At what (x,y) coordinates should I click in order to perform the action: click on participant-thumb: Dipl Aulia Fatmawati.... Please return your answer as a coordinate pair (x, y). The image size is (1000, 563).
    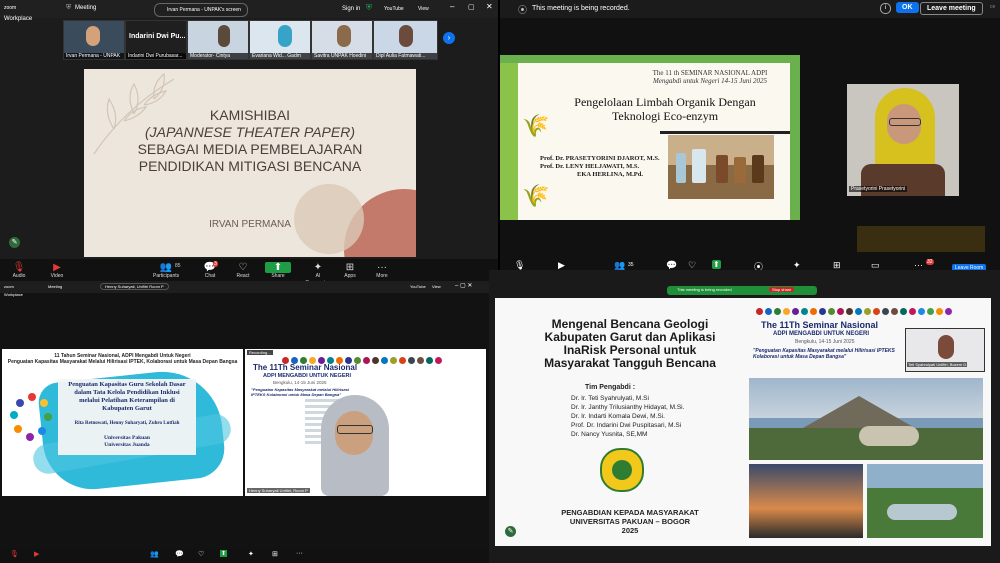
    Looking at the image, I should click on (405, 40).